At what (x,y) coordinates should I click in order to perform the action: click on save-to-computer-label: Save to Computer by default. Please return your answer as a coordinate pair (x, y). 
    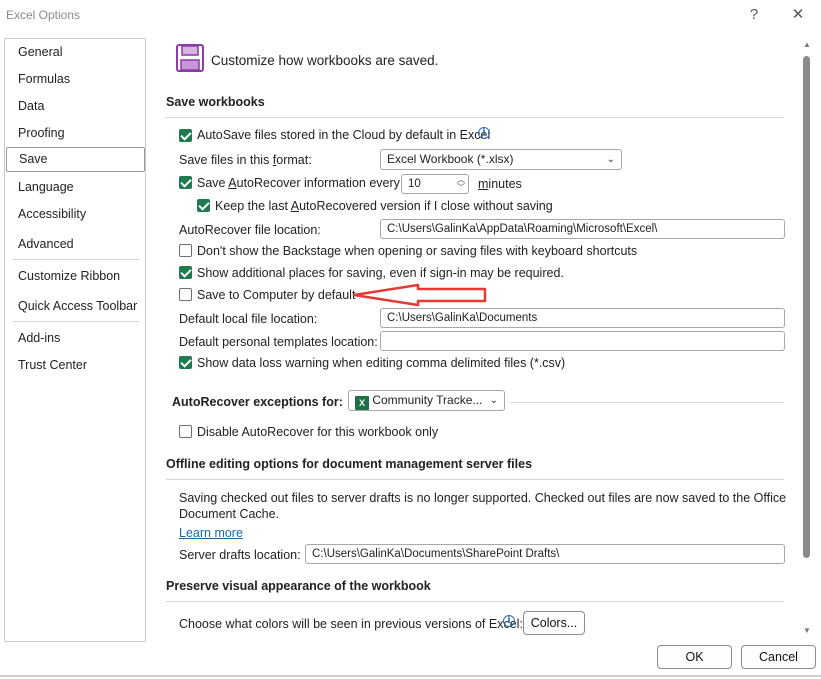
    Looking at the image, I should click on (276, 295).